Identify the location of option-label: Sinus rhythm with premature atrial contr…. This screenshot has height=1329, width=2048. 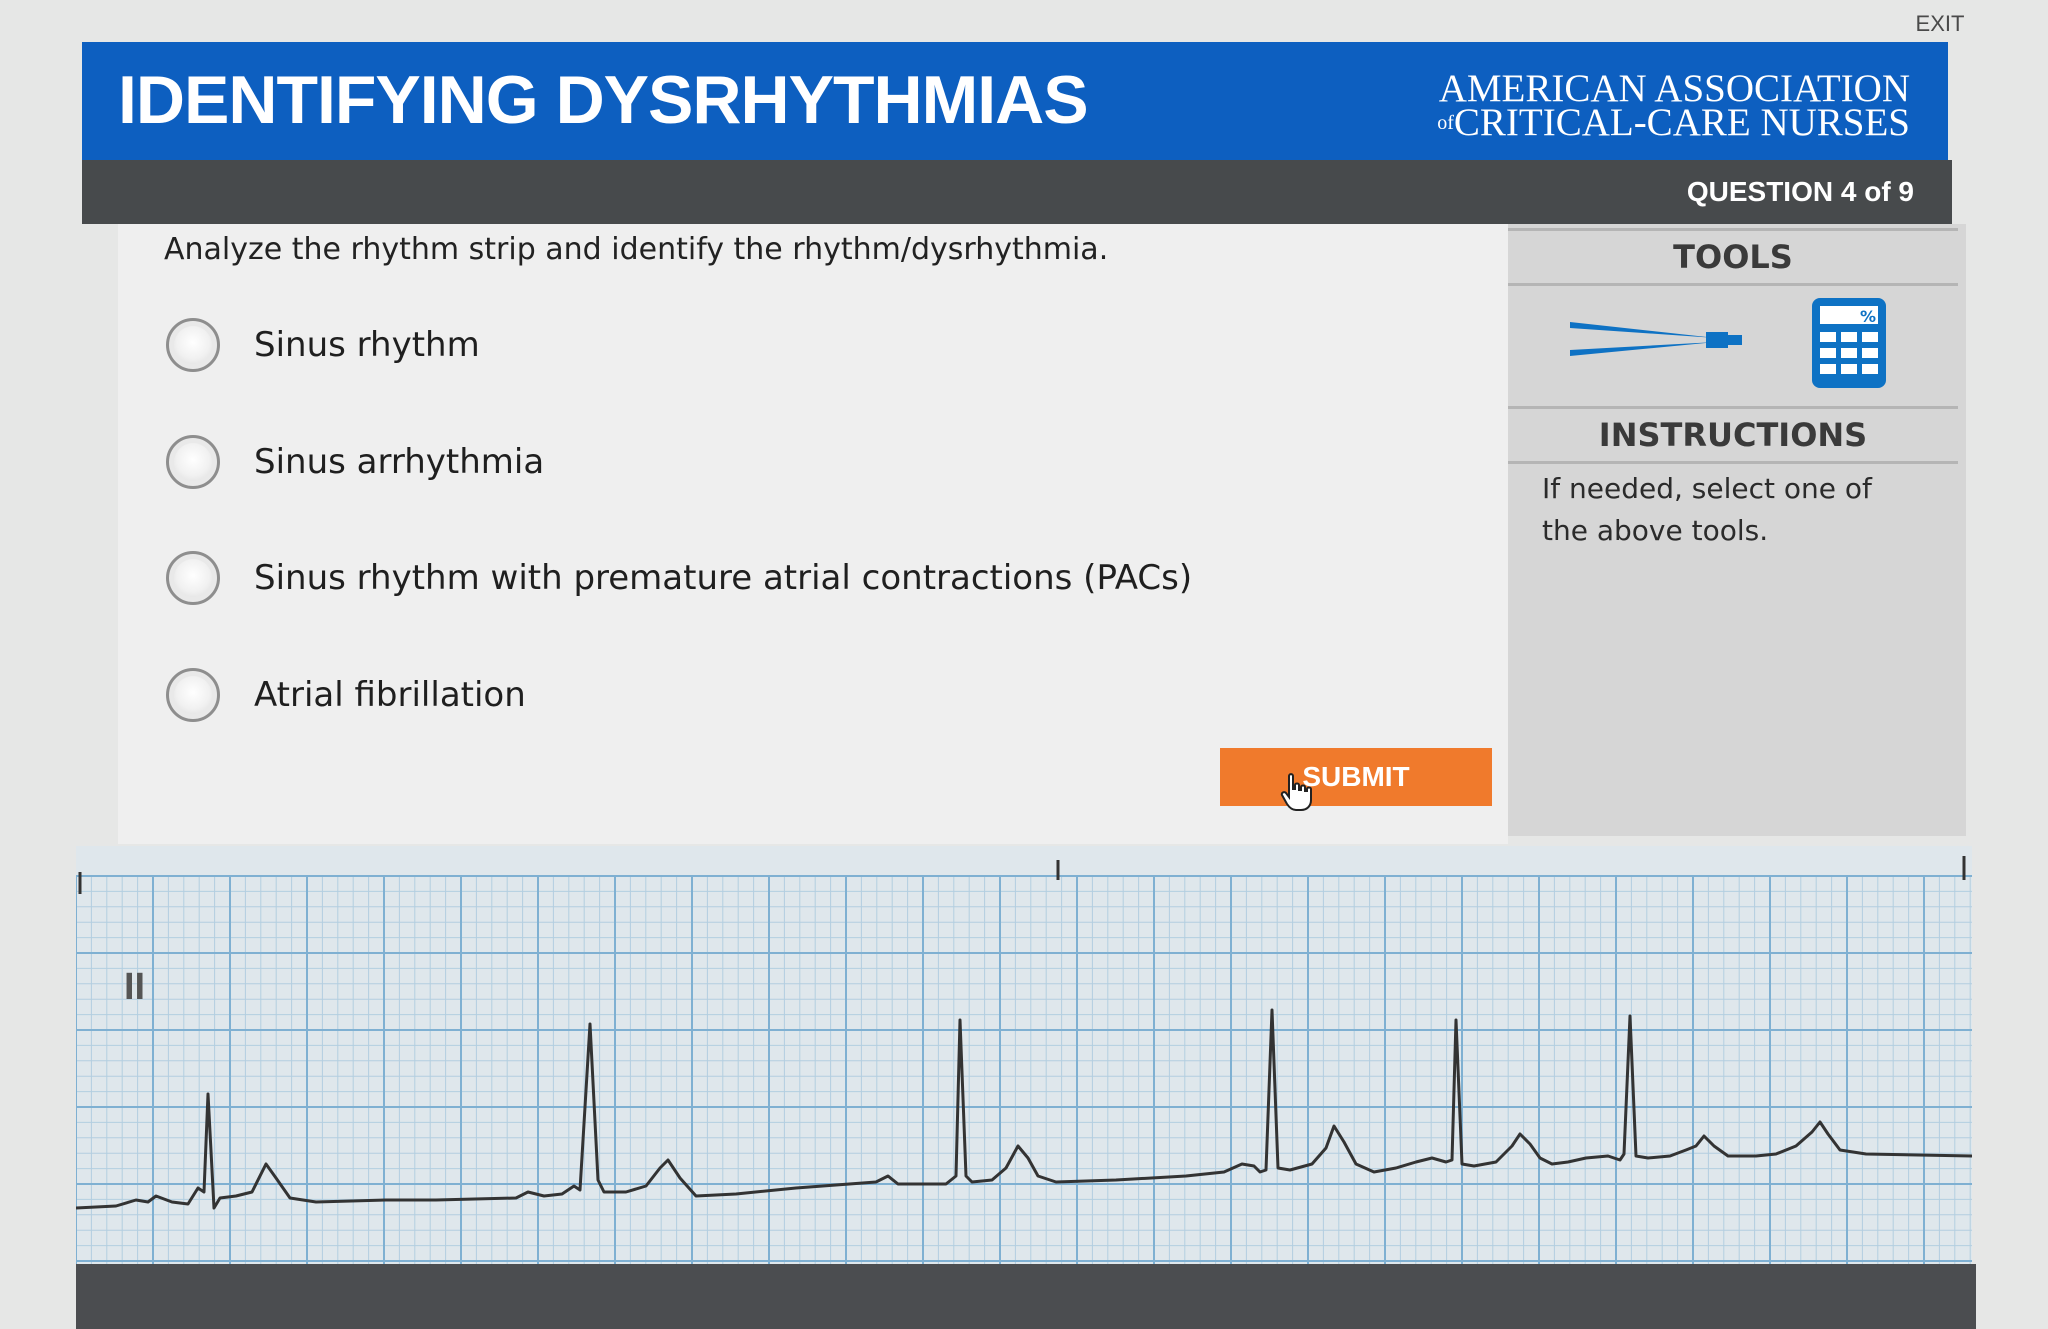
(723, 578).